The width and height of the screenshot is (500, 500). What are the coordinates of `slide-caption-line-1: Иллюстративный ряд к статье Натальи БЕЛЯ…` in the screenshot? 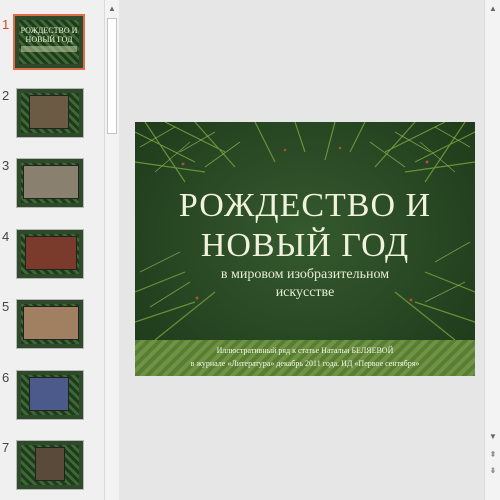 It's located at (305, 350).